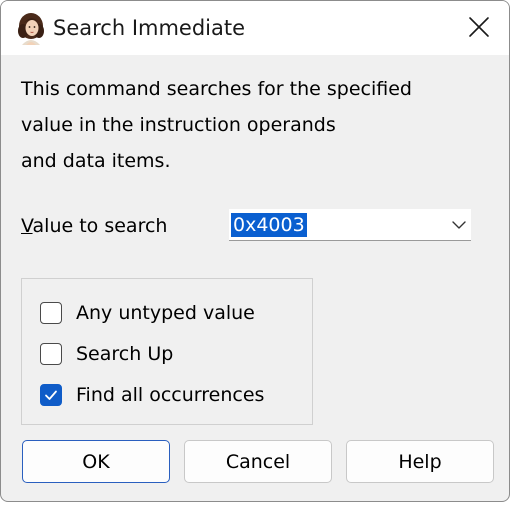  I want to click on close-button, so click(479, 27).